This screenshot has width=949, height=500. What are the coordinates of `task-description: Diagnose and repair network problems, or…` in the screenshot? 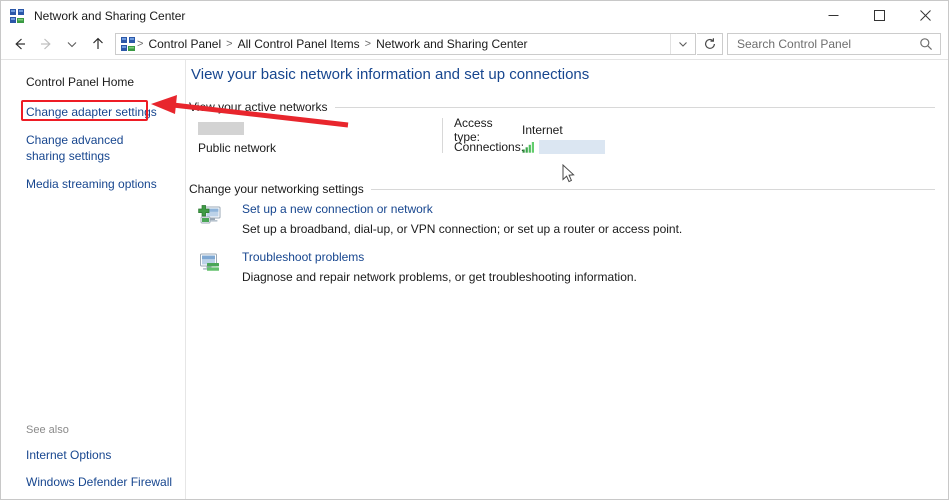 It's located at (439, 277).